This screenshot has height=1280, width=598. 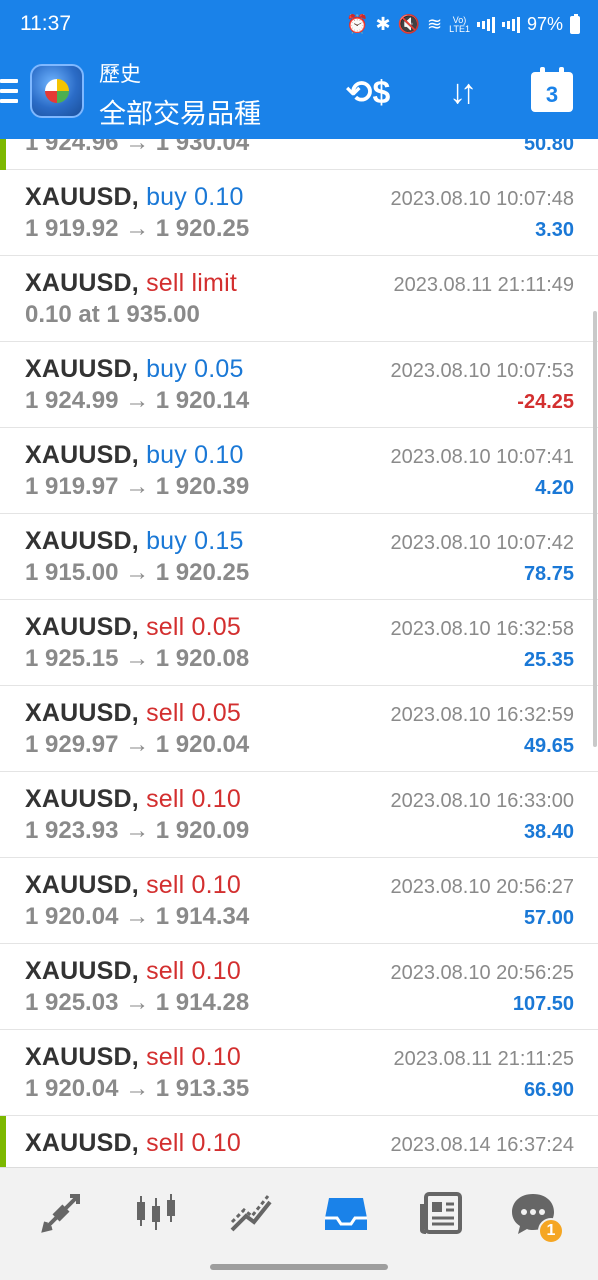 What do you see at coordinates (409, 24) in the screenshot?
I see `mute-icon: 🔇` at bounding box center [409, 24].